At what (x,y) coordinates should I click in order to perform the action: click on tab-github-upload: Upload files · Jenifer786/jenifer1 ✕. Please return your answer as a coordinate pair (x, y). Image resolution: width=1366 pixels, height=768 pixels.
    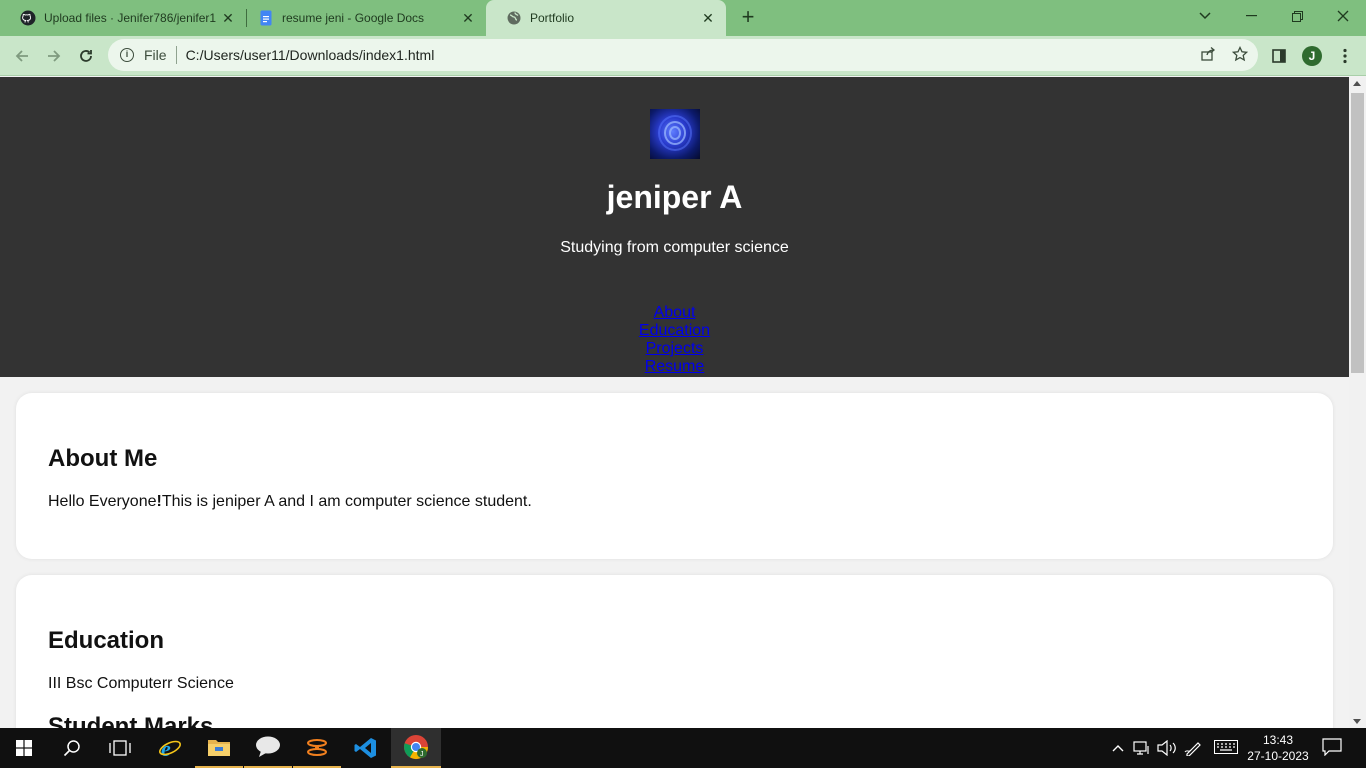
    Looking at the image, I should click on (123, 18).